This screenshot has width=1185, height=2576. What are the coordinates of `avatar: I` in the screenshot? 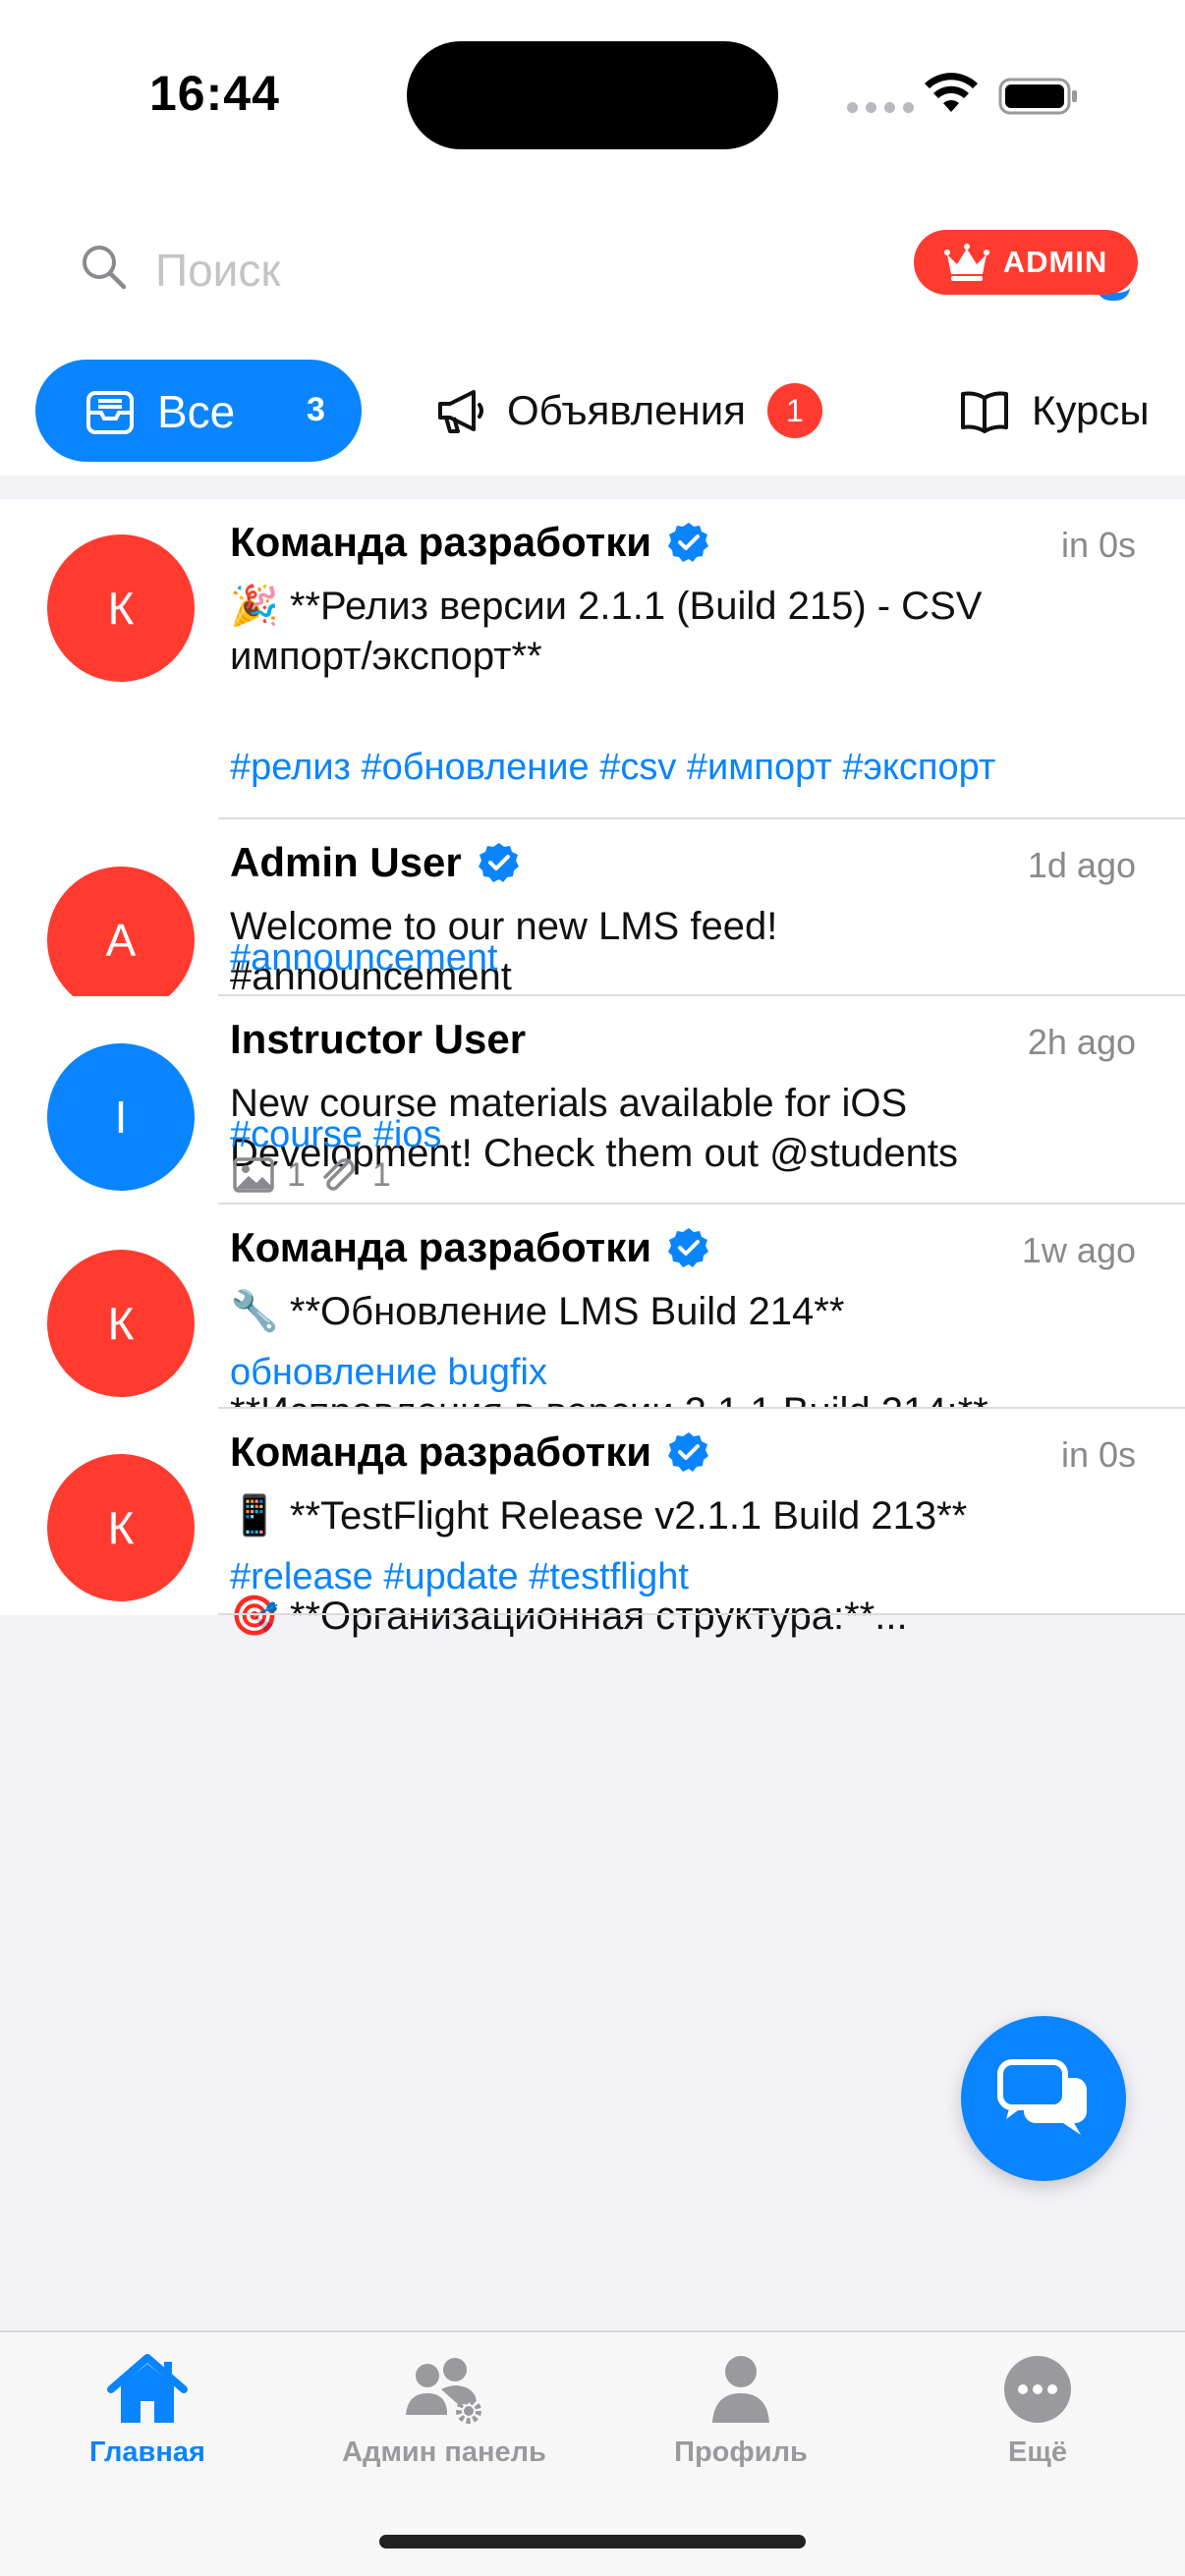 It's located at (121, 1117).